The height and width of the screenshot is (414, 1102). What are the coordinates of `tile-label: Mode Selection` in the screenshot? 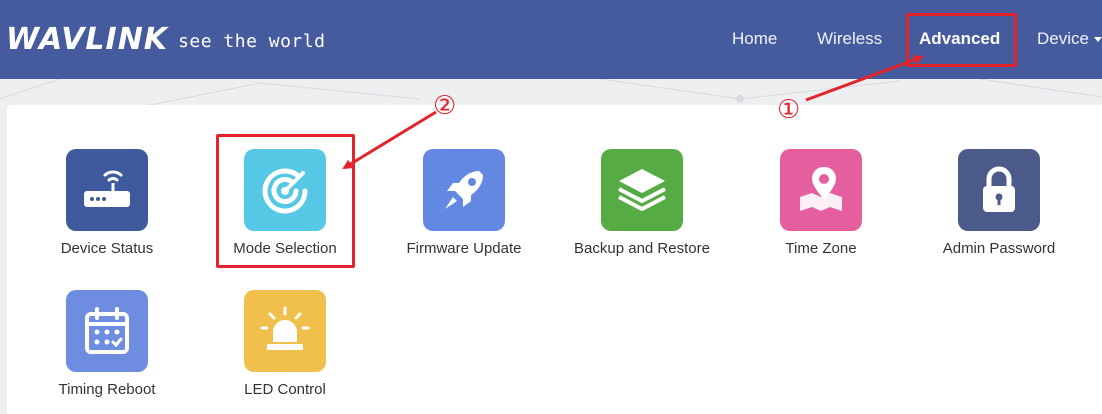 It's located at (285, 248).